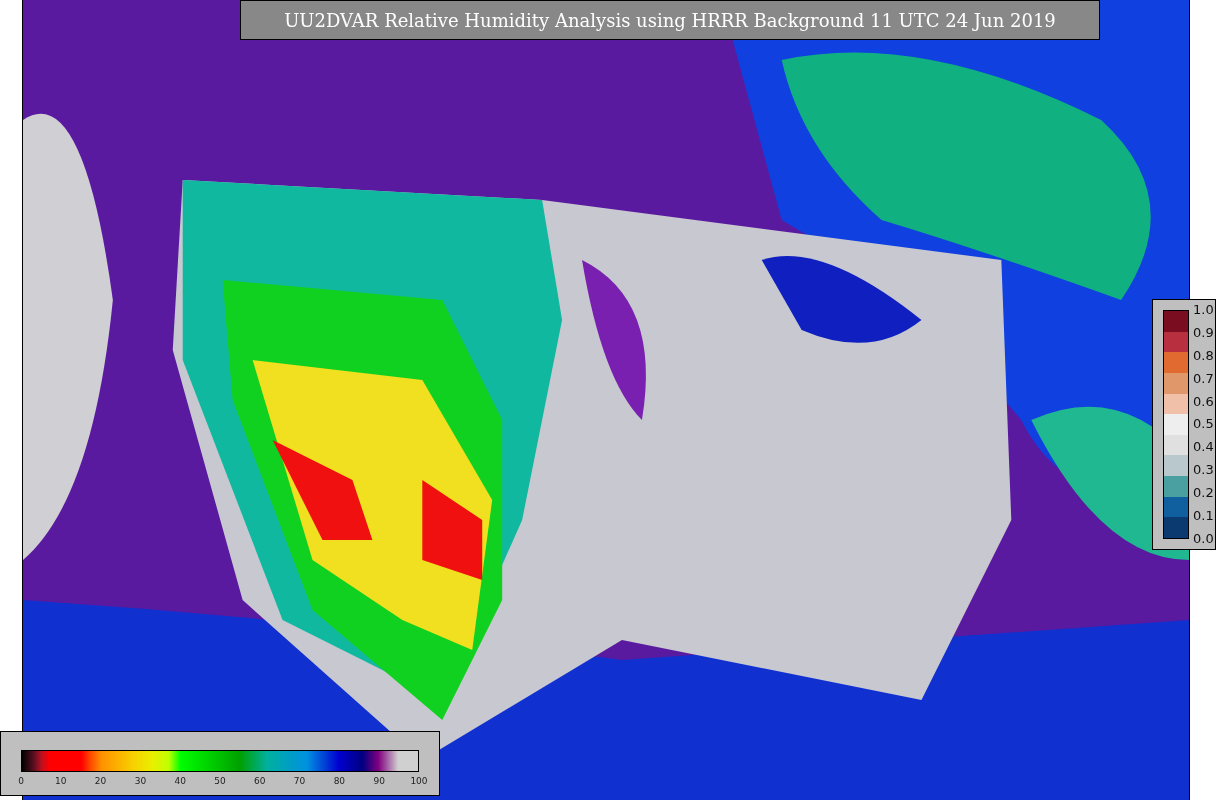  I want to click on tick-label: 0.8, so click(1203, 355).